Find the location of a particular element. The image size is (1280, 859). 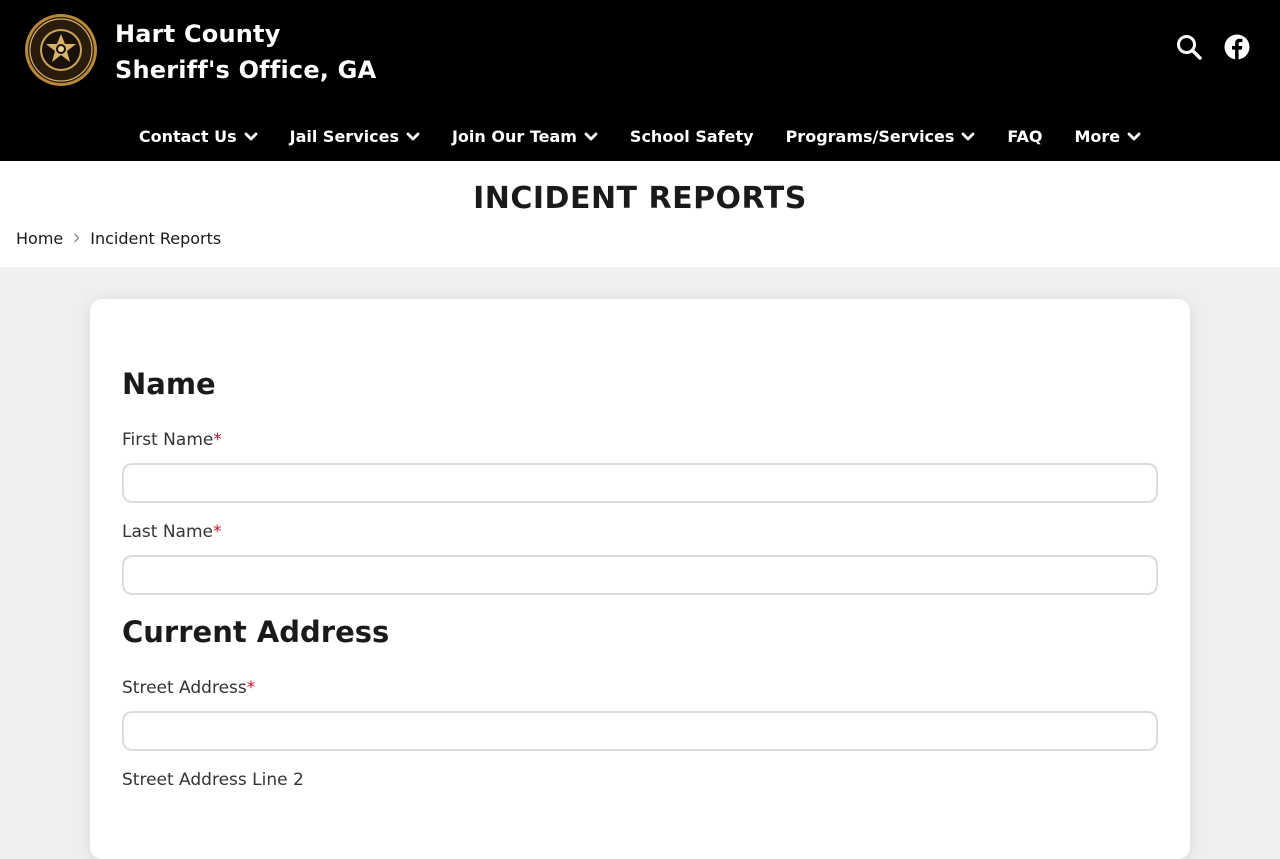

nav-item-label: Contact Us is located at coordinates (187, 136).